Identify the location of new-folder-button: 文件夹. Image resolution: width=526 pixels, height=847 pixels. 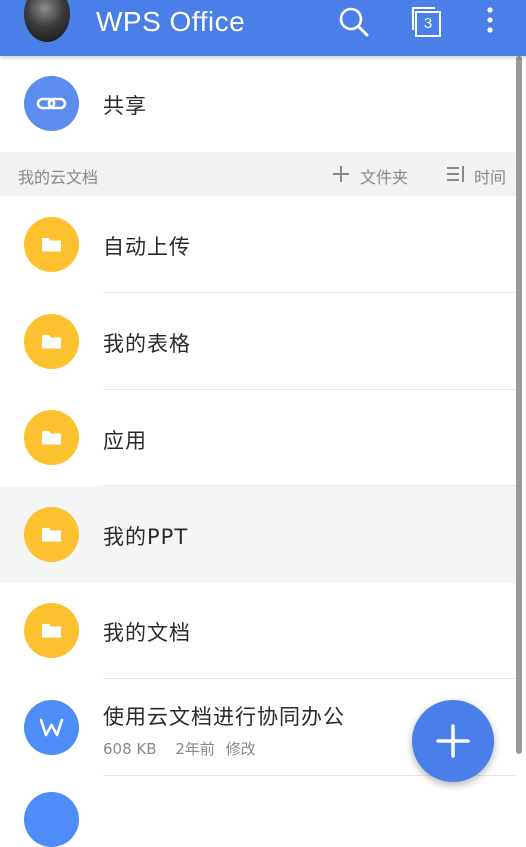
(377, 175).